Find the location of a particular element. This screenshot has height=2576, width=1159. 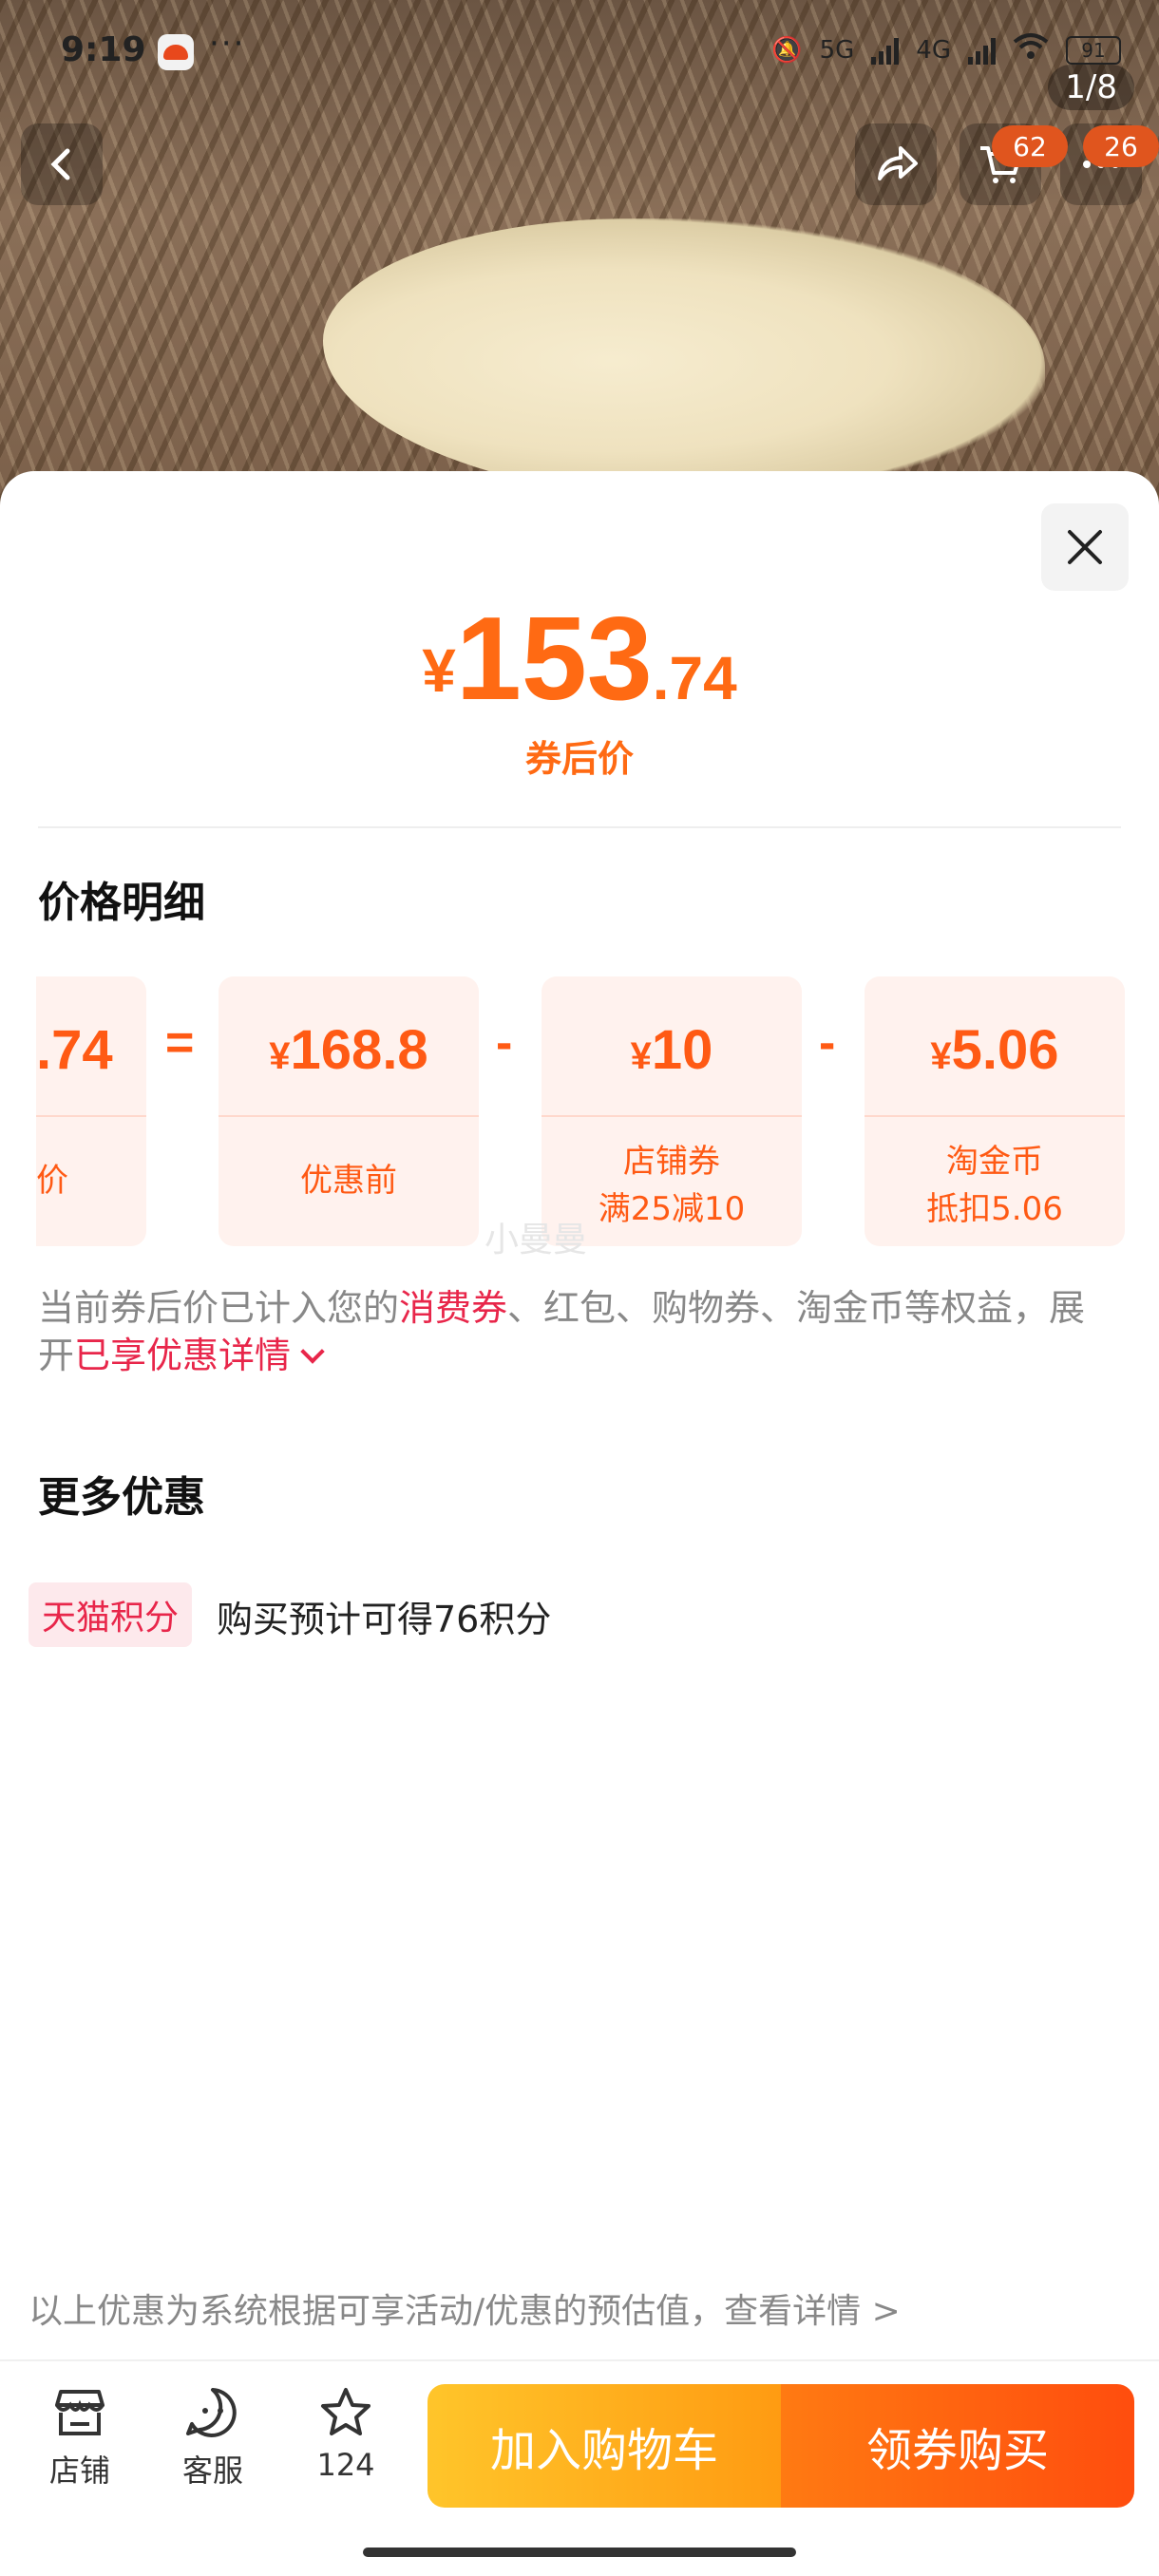

favorite-button: 124 is located at coordinates (346, 2434).